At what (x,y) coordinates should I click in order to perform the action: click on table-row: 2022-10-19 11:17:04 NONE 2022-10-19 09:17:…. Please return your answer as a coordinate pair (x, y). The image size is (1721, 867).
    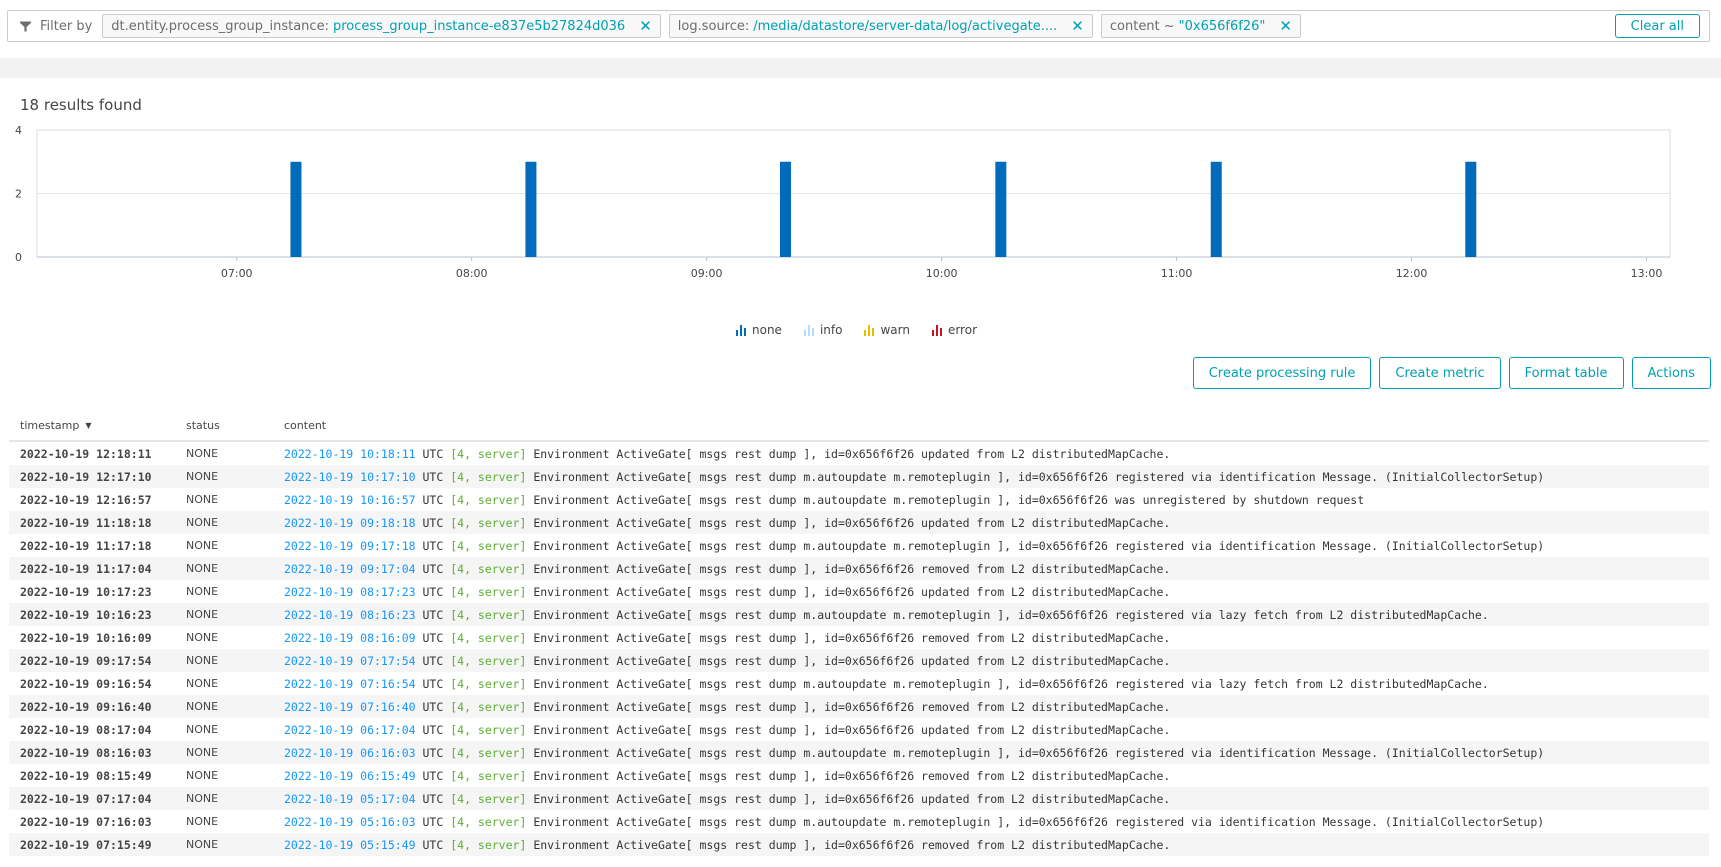
    Looking at the image, I should click on (859, 568).